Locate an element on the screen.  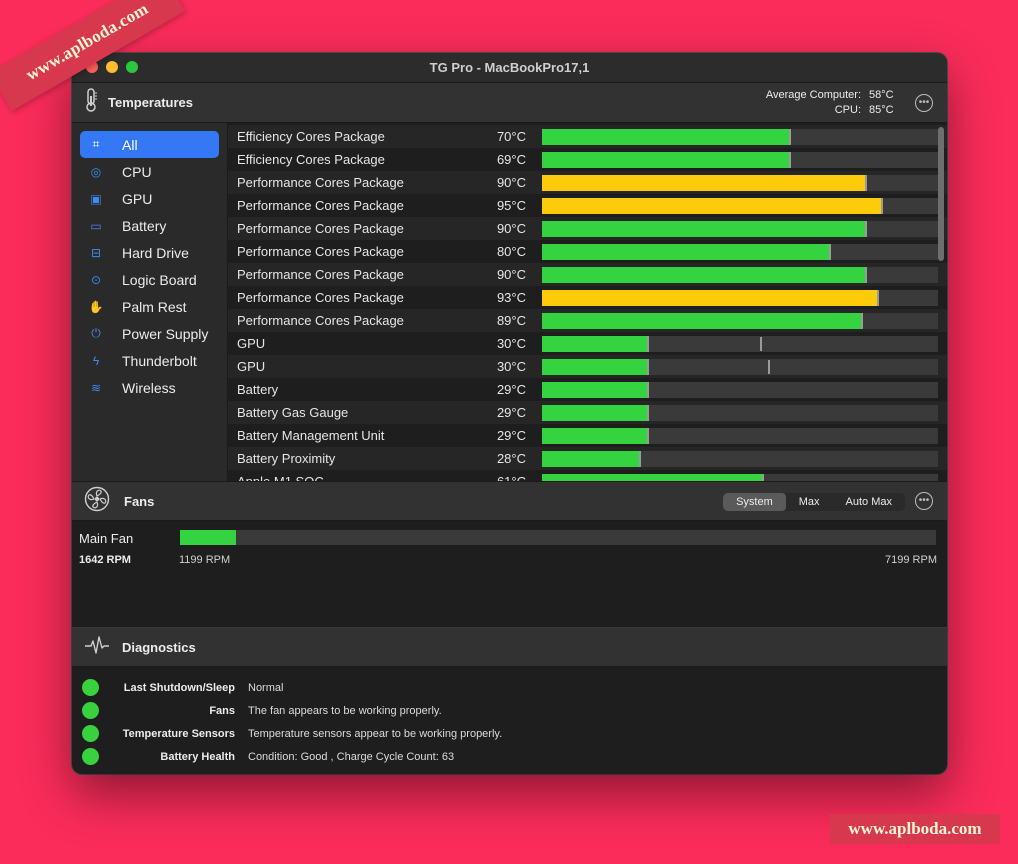
diagnostic-value: Normal is located at coordinates (266, 687).